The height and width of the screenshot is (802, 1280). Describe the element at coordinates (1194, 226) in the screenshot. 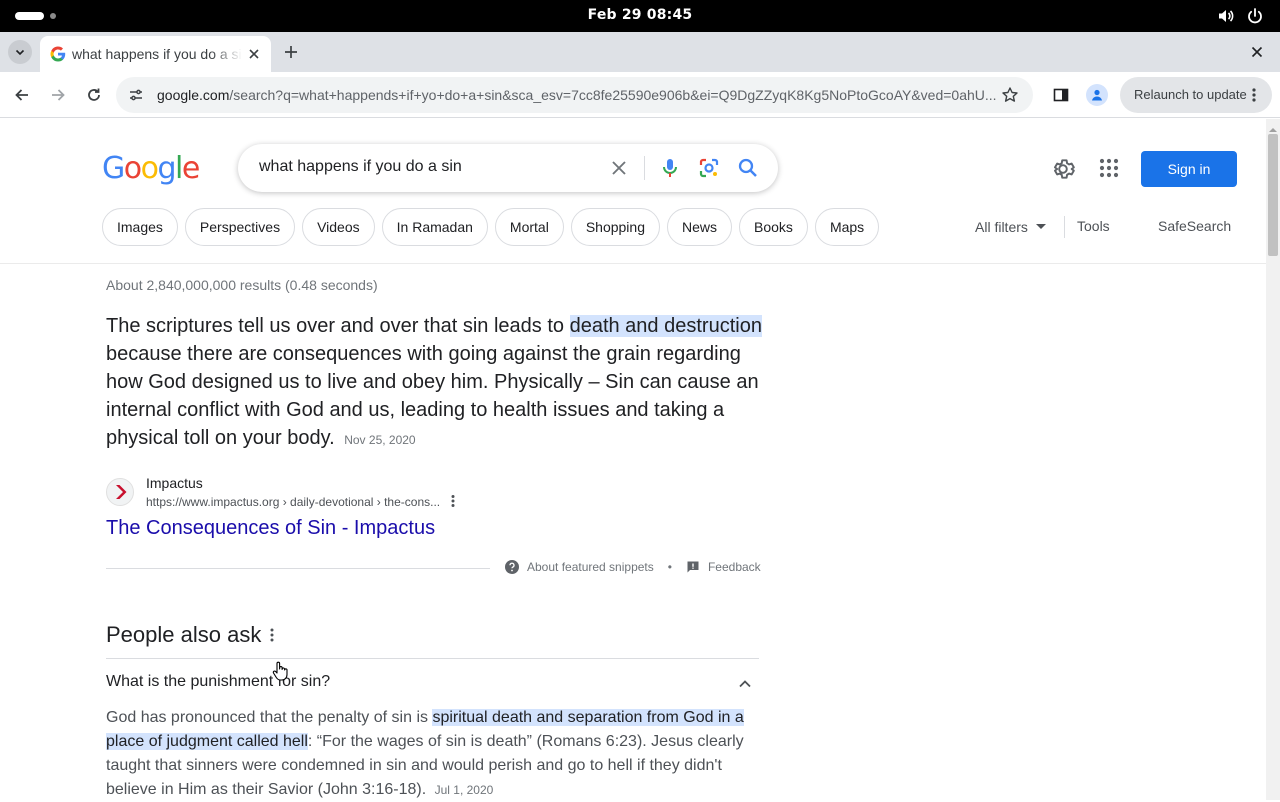

I see `safesearch-button: SafeSearch` at that location.